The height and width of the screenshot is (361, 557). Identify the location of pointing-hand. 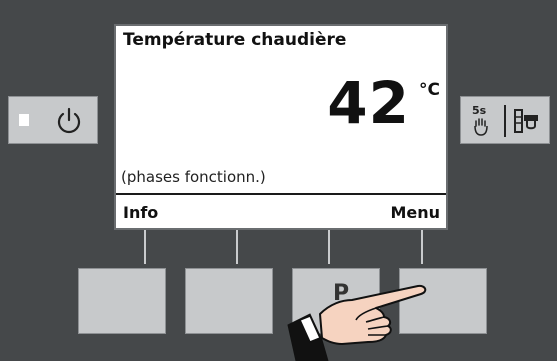
(357, 322).